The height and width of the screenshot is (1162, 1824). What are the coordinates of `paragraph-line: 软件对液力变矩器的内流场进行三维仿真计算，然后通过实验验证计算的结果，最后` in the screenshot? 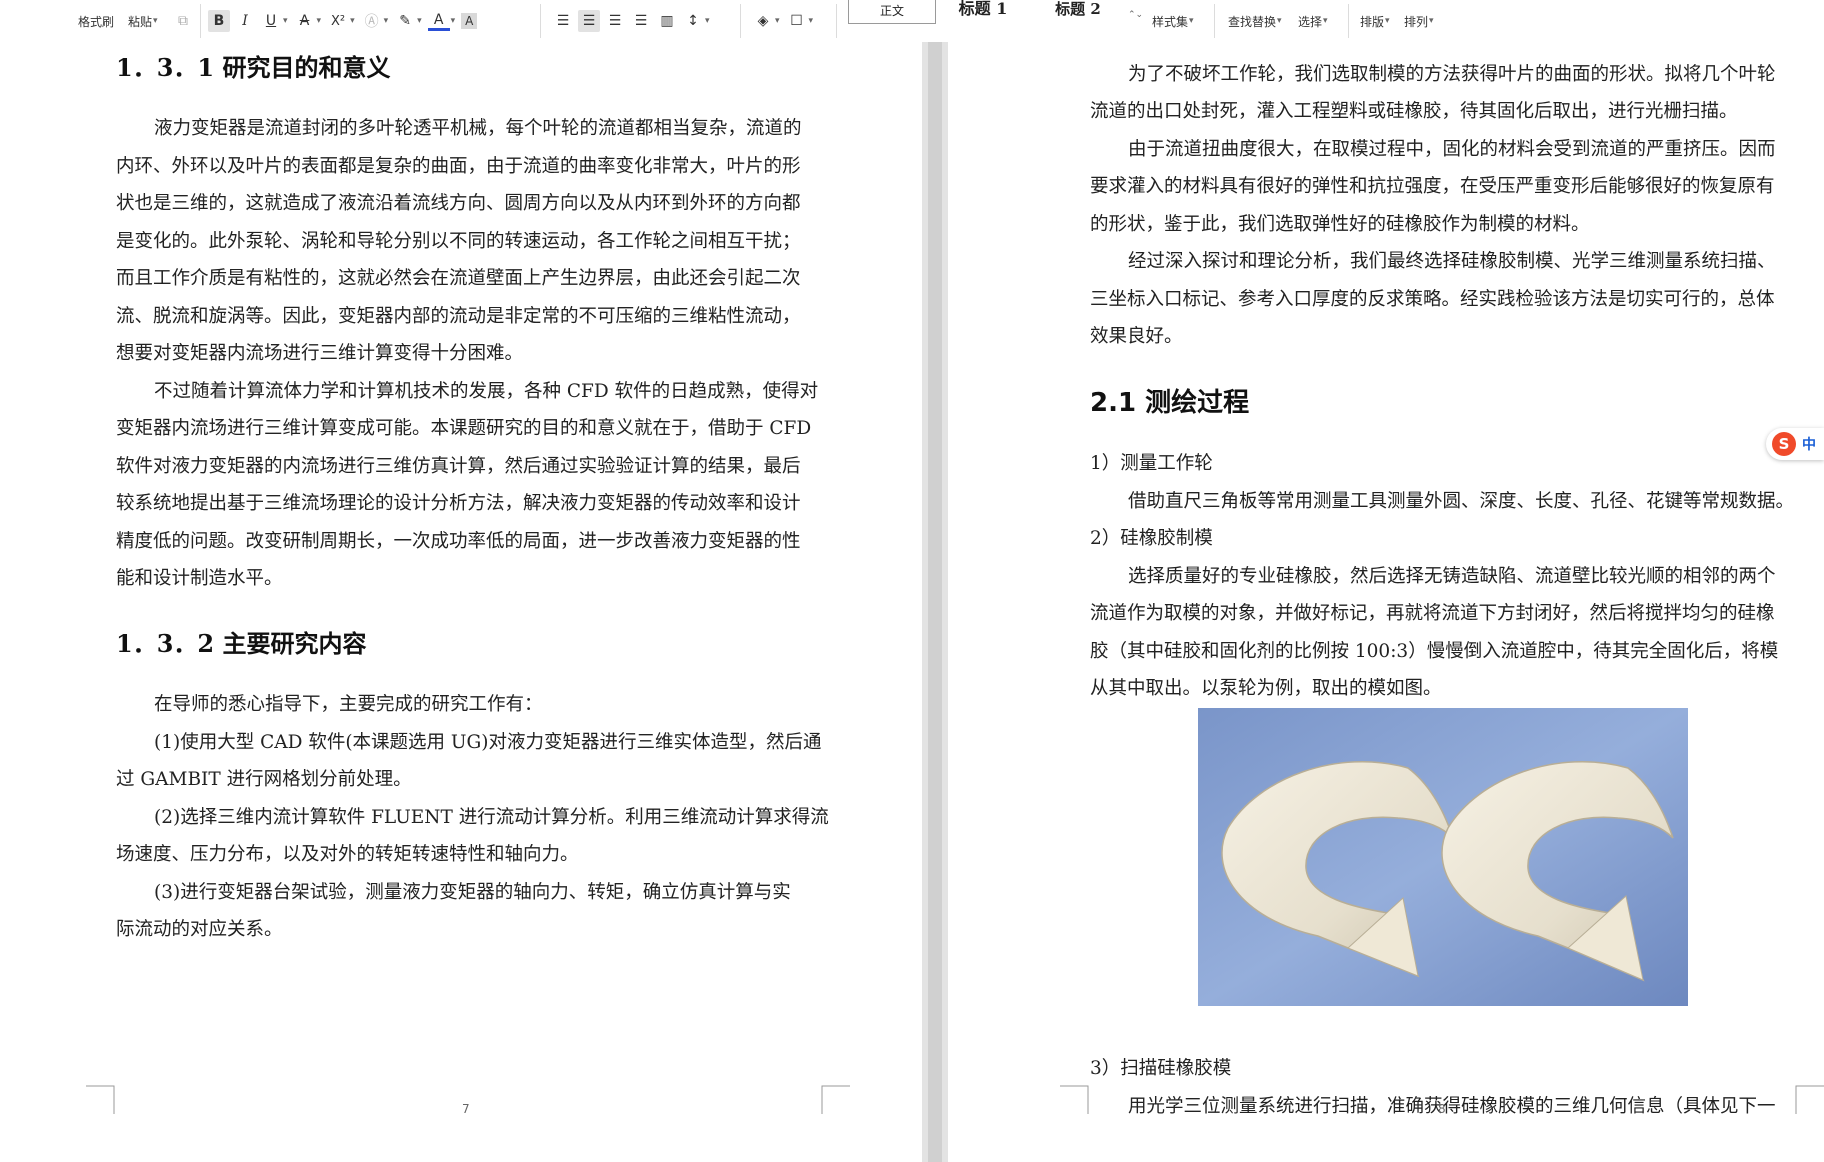 It's located at (458, 466).